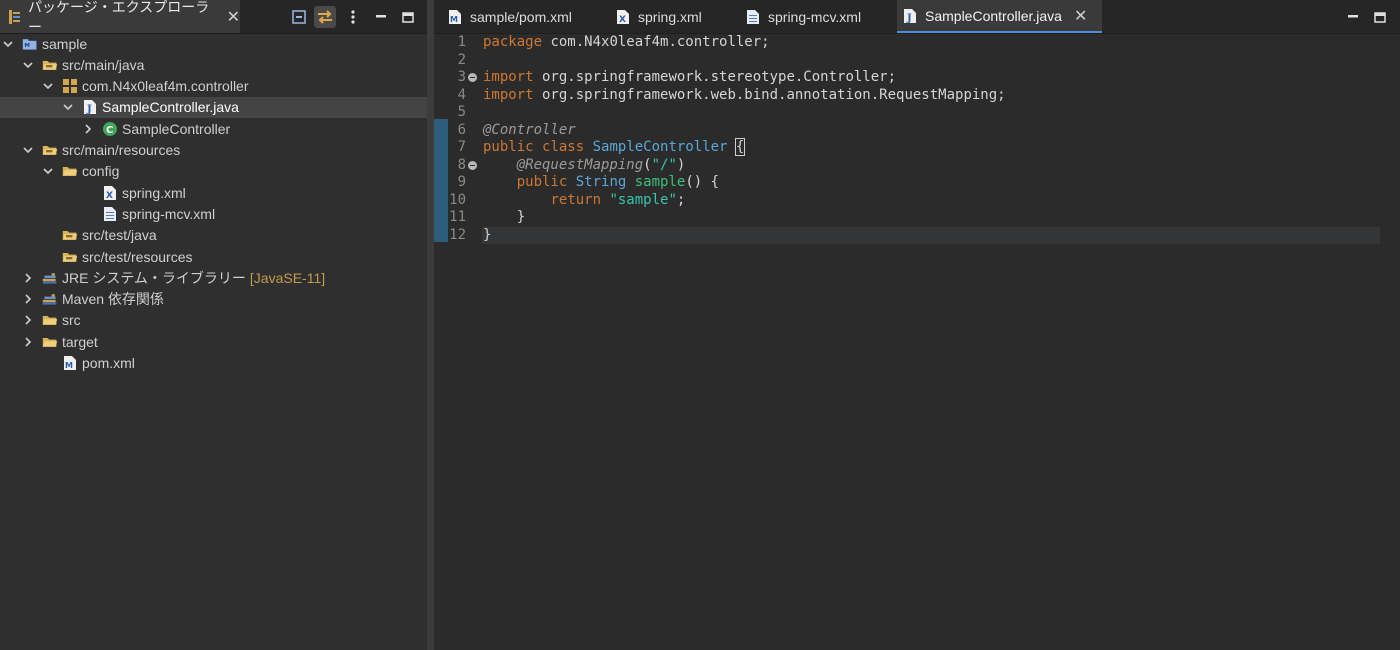 This screenshot has height=650, width=1400. Describe the element at coordinates (170, 107) in the screenshot. I see `tree-item-label: SampleController.java` at that location.